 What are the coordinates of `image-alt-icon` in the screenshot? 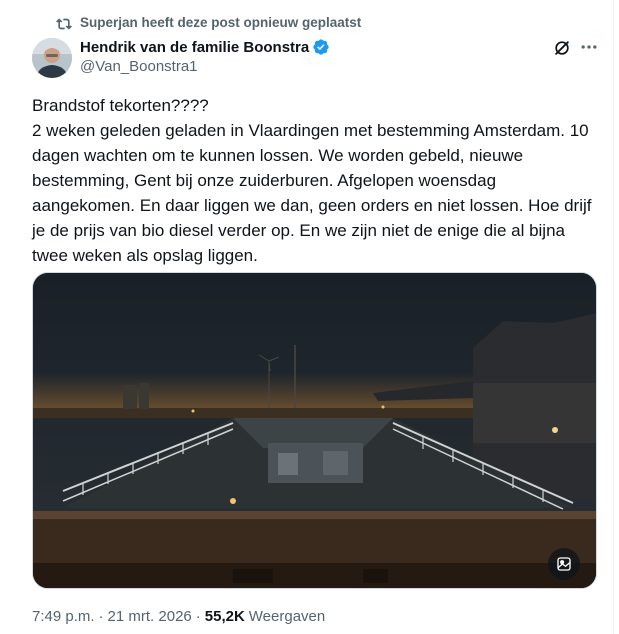 It's located at (564, 564).